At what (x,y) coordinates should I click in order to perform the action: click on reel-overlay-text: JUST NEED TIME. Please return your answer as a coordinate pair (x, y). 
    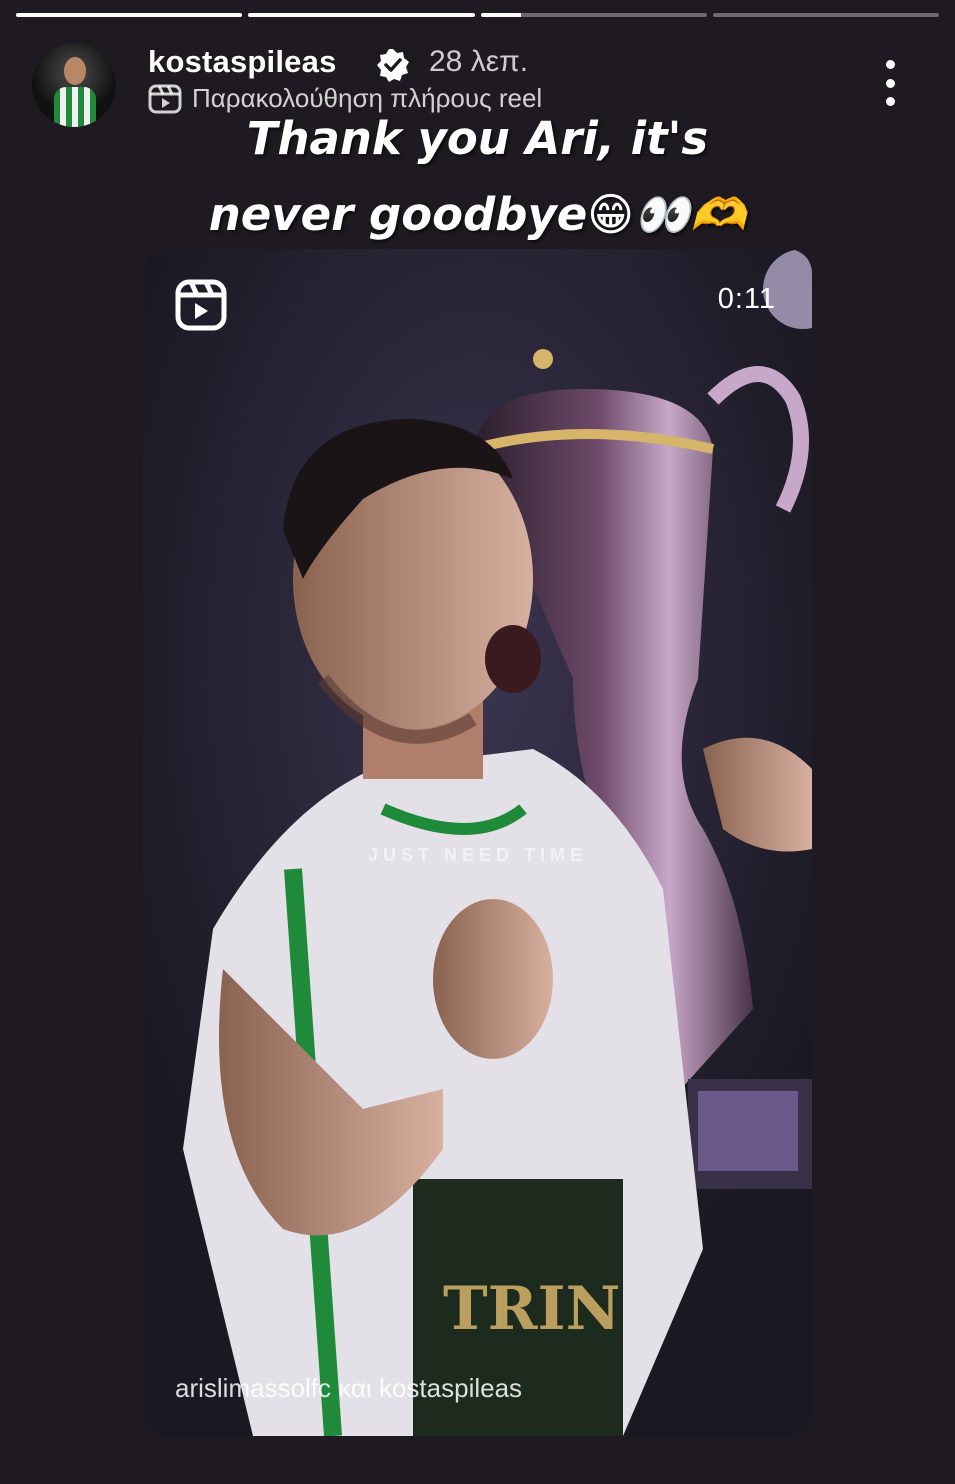
    Looking at the image, I should click on (477, 855).